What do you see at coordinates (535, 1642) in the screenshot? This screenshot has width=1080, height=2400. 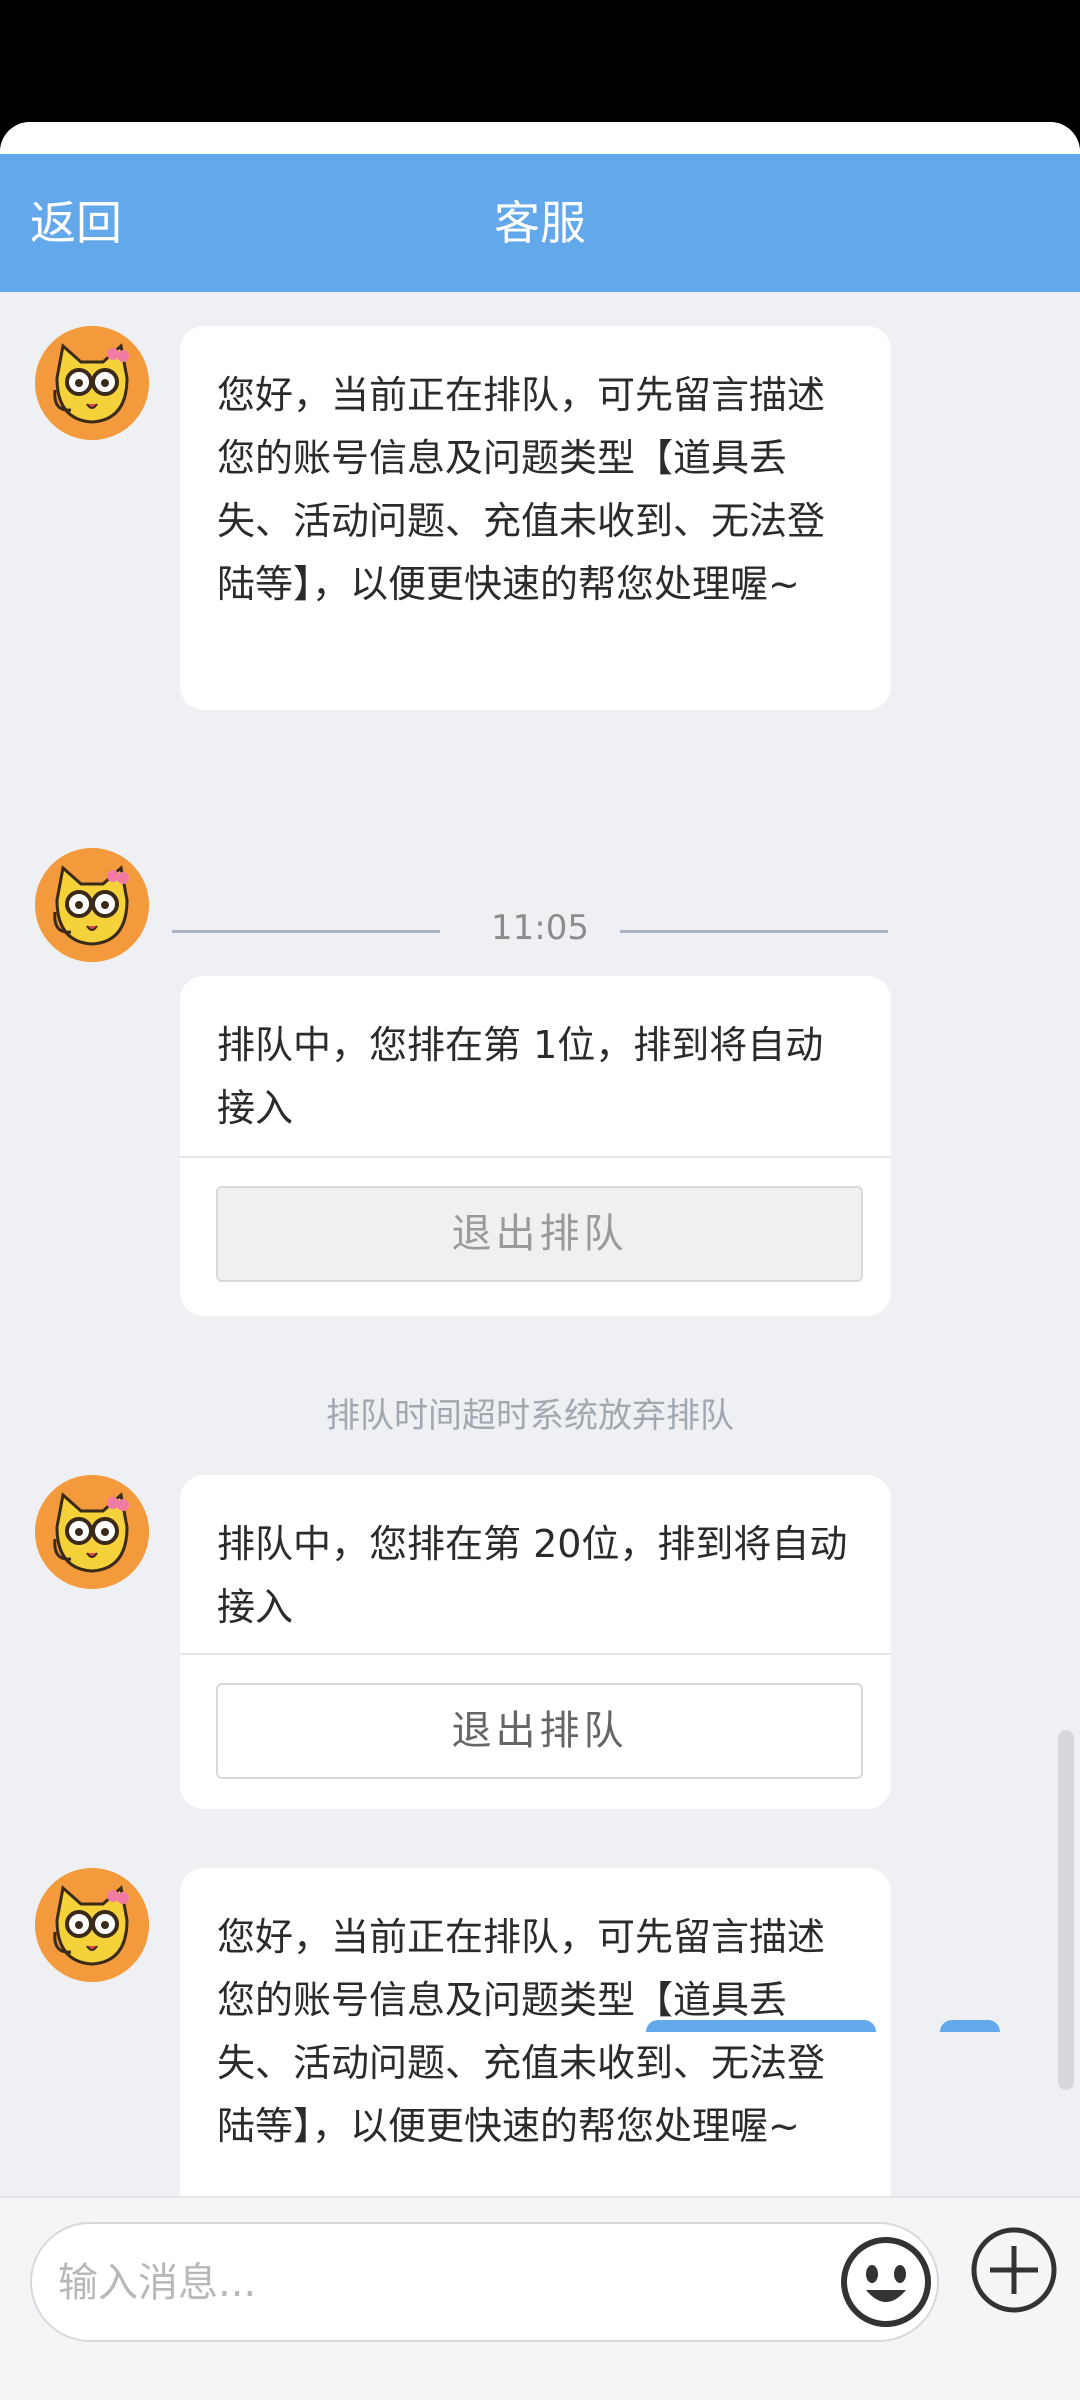 I see `queue-message-bubble: 排队中，您排在第 20位，排到将自动接入 退出排队` at bounding box center [535, 1642].